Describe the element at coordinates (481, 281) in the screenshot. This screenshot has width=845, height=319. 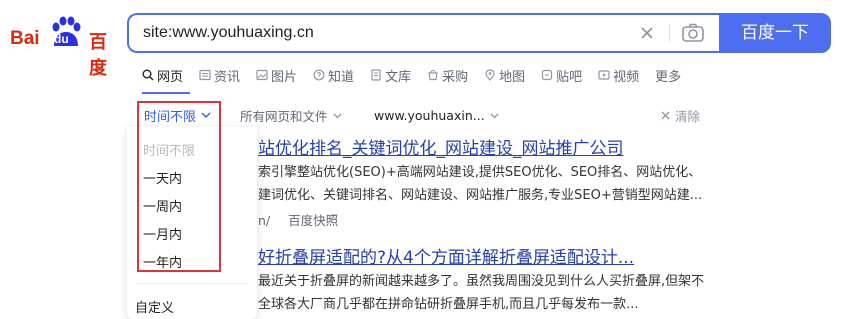
I see `result-snippet: 最近关于折叠屏的新闻越来越多了。虽然我周围没见到什么人买折叠屏,但架不` at that location.